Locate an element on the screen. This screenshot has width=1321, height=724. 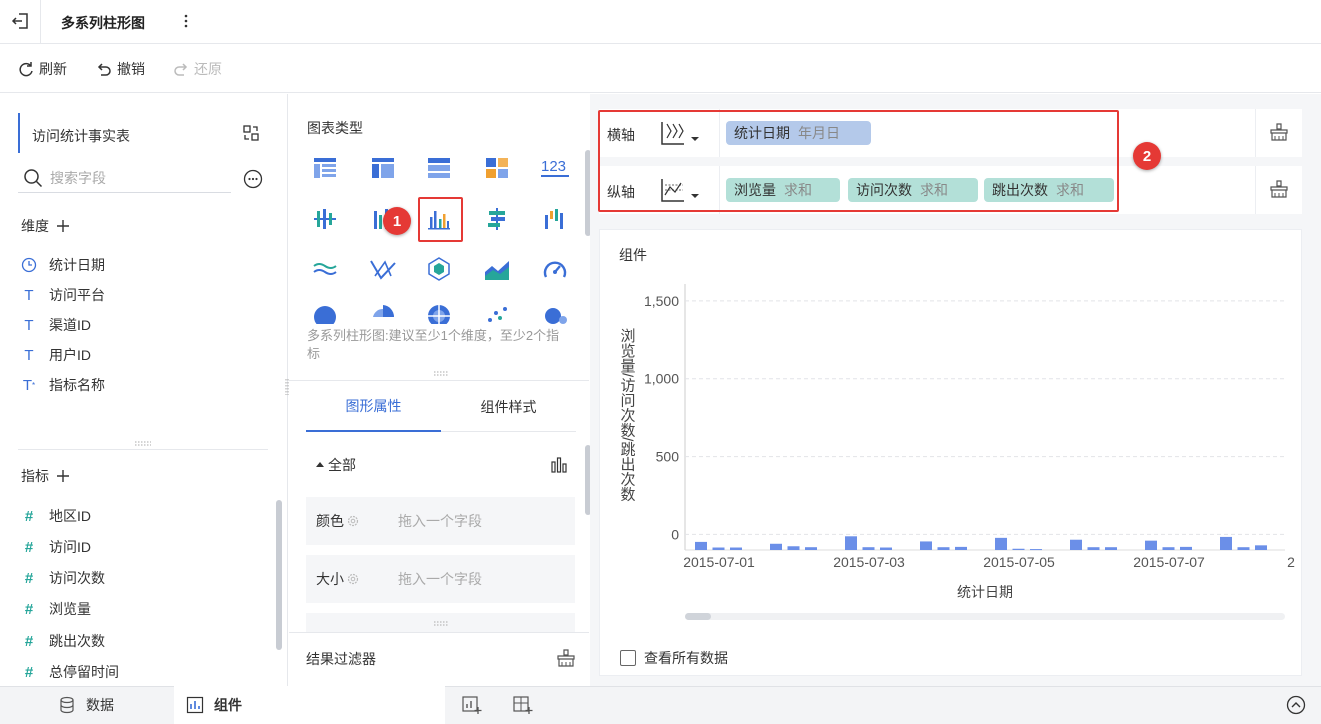
all-series-toggle: 全部 is located at coordinates (336, 465).